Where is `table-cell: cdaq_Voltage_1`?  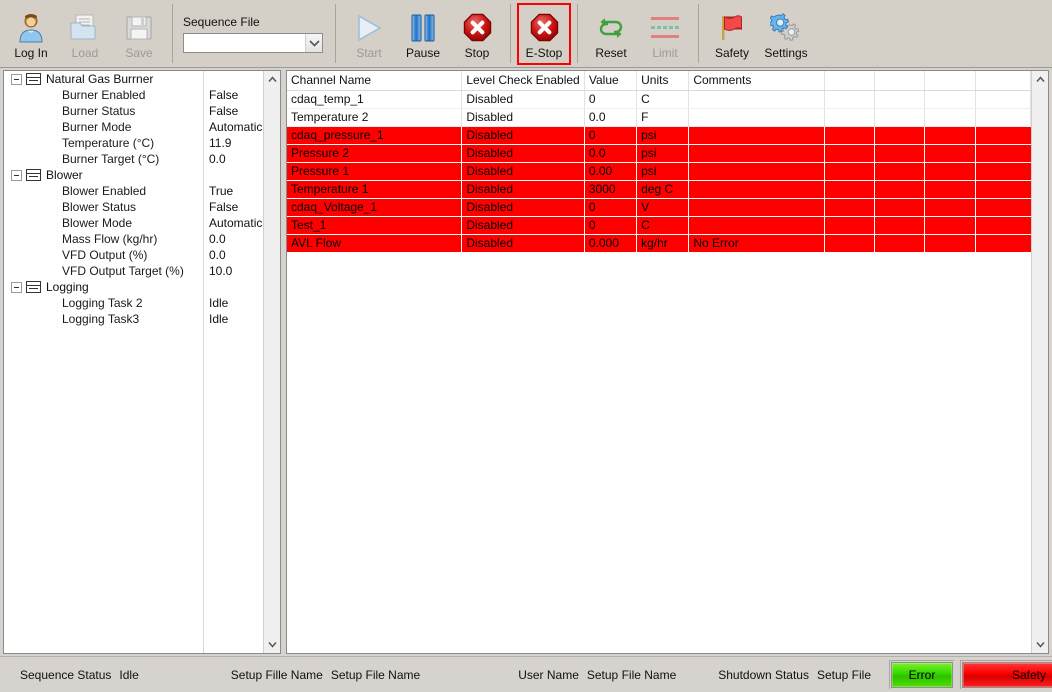 table-cell: cdaq_Voltage_1 is located at coordinates (375, 207).